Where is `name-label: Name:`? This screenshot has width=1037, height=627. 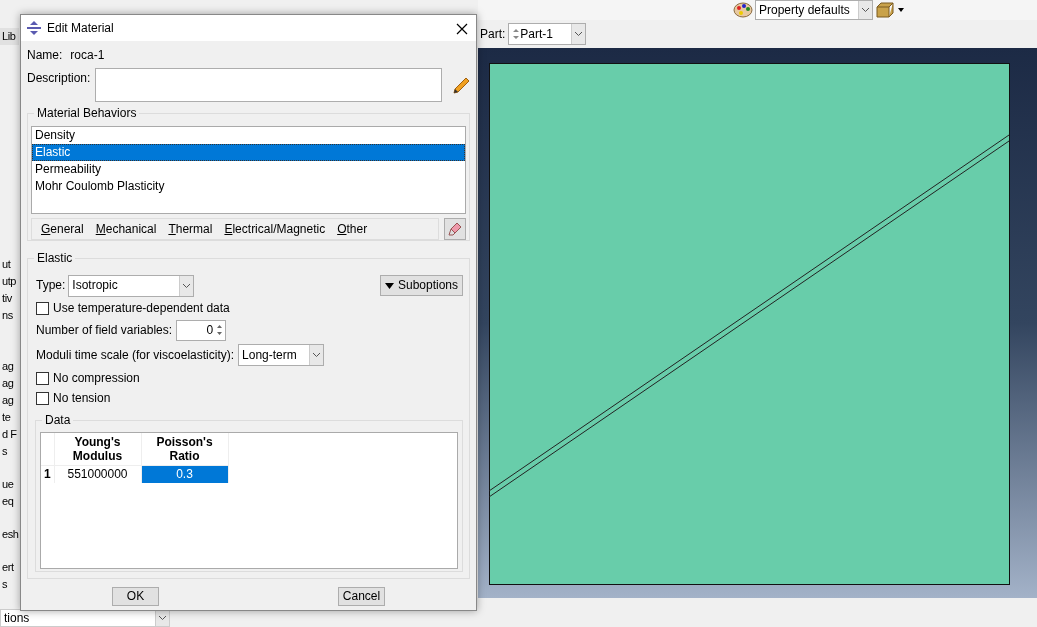
name-label: Name: is located at coordinates (45, 55).